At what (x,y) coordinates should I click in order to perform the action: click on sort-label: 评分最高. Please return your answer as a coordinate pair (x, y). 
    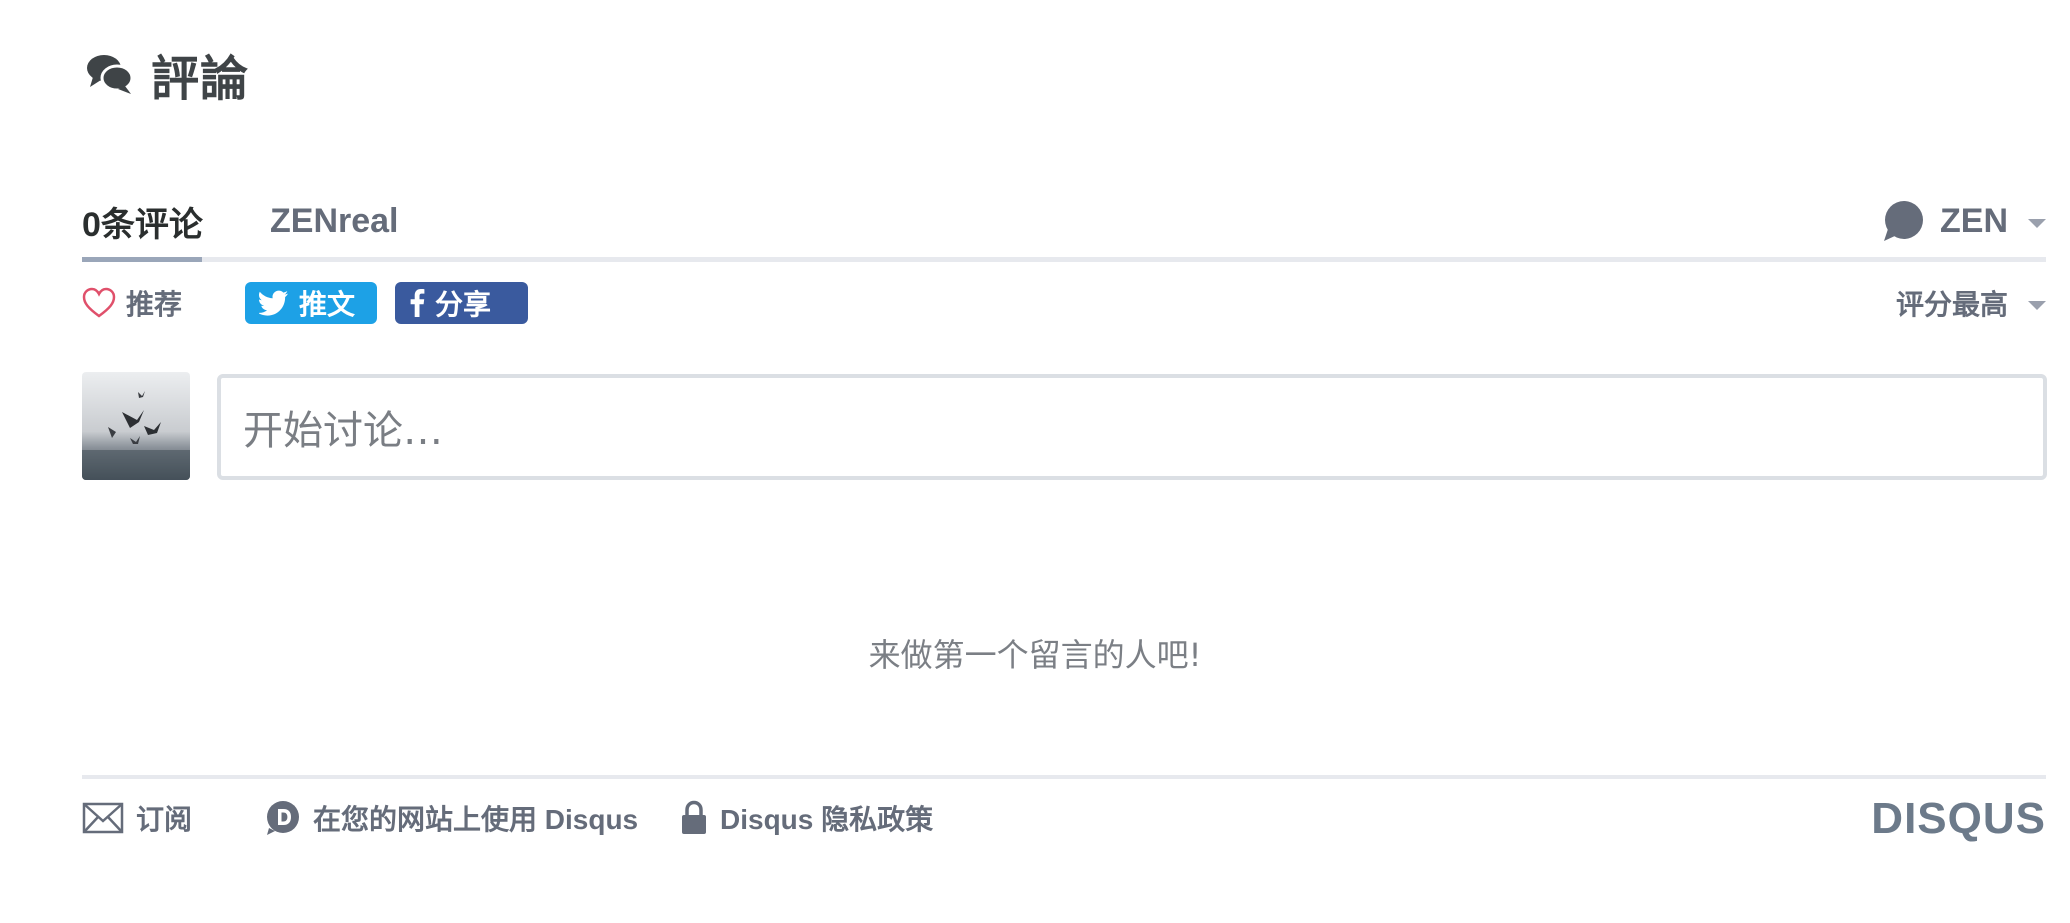
    Looking at the image, I should click on (1951, 304).